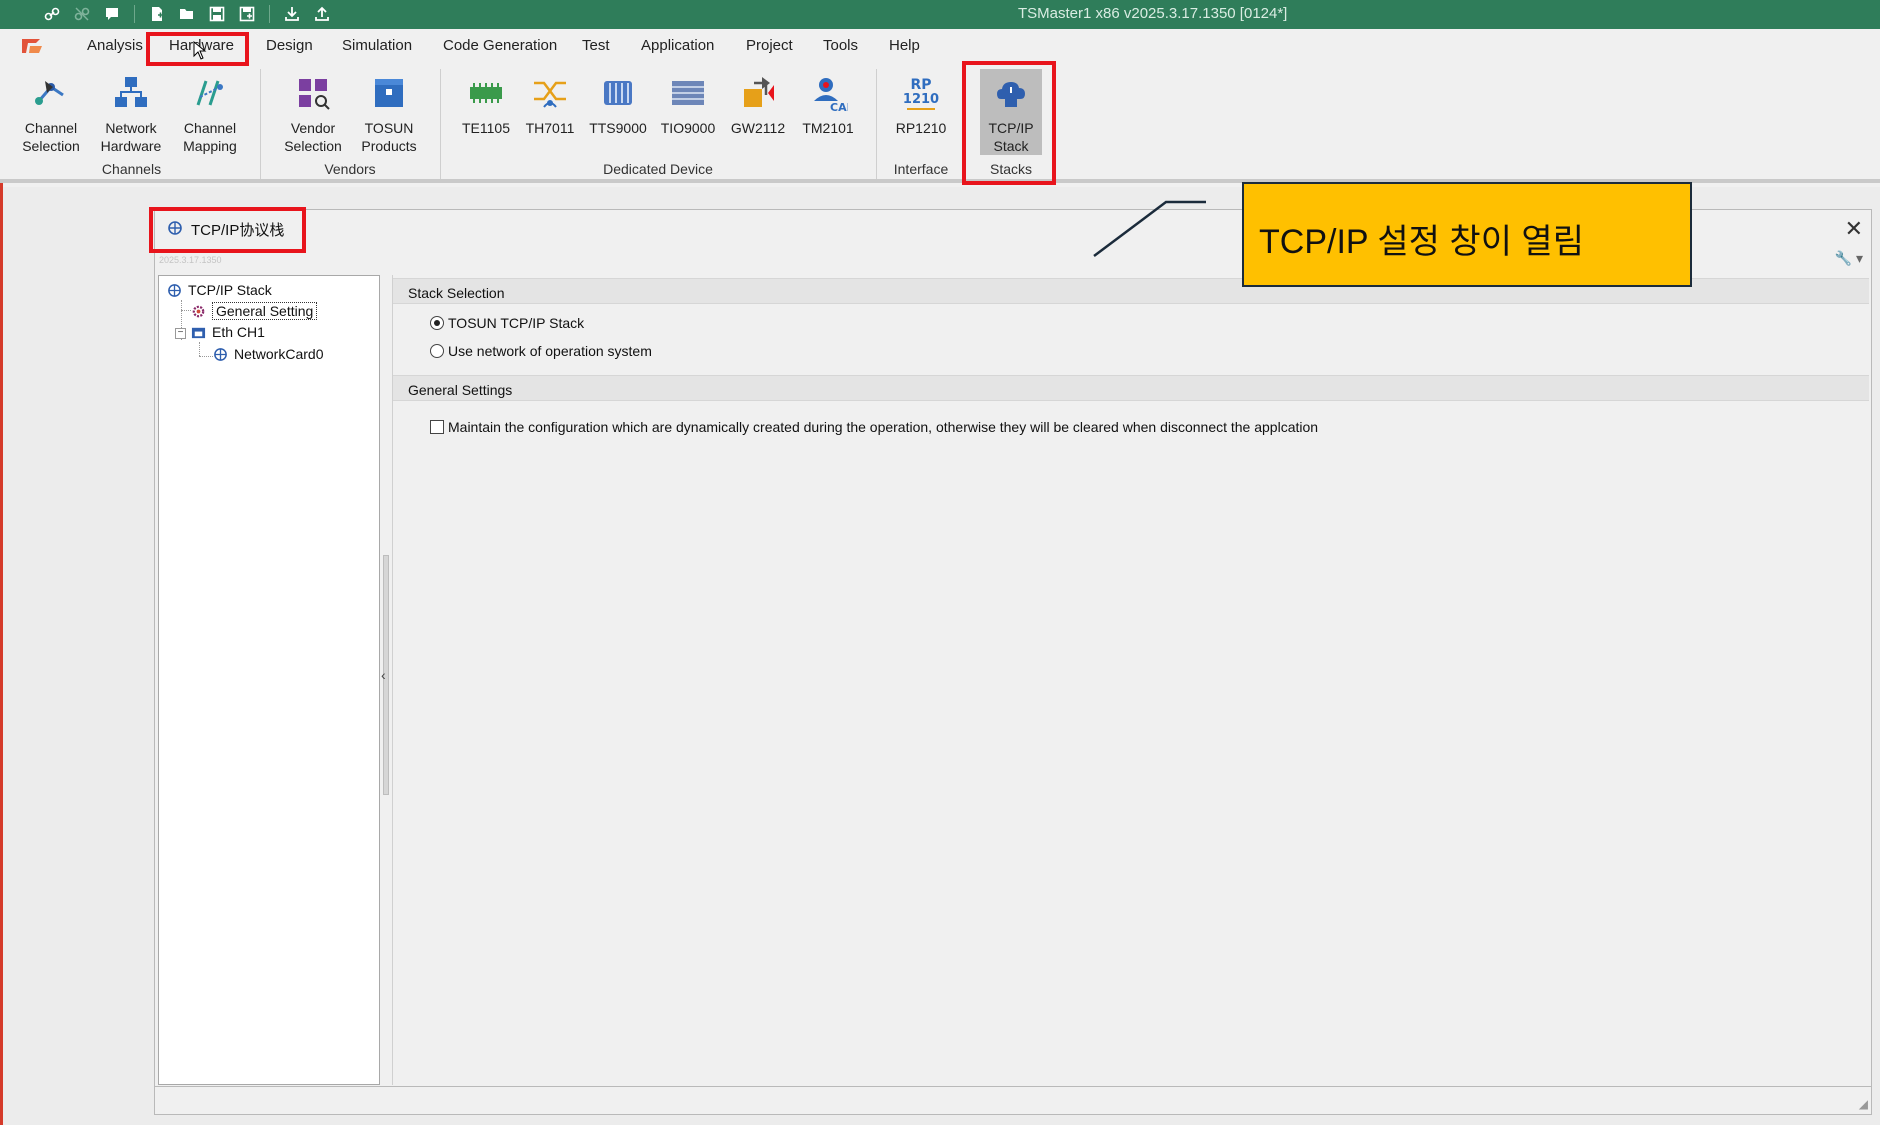 The width and height of the screenshot is (1880, 1125). What do you see at coordinates (389, 93) in the screenshot?
I see `tosun-products-icon` at bounding box center [389, 93].